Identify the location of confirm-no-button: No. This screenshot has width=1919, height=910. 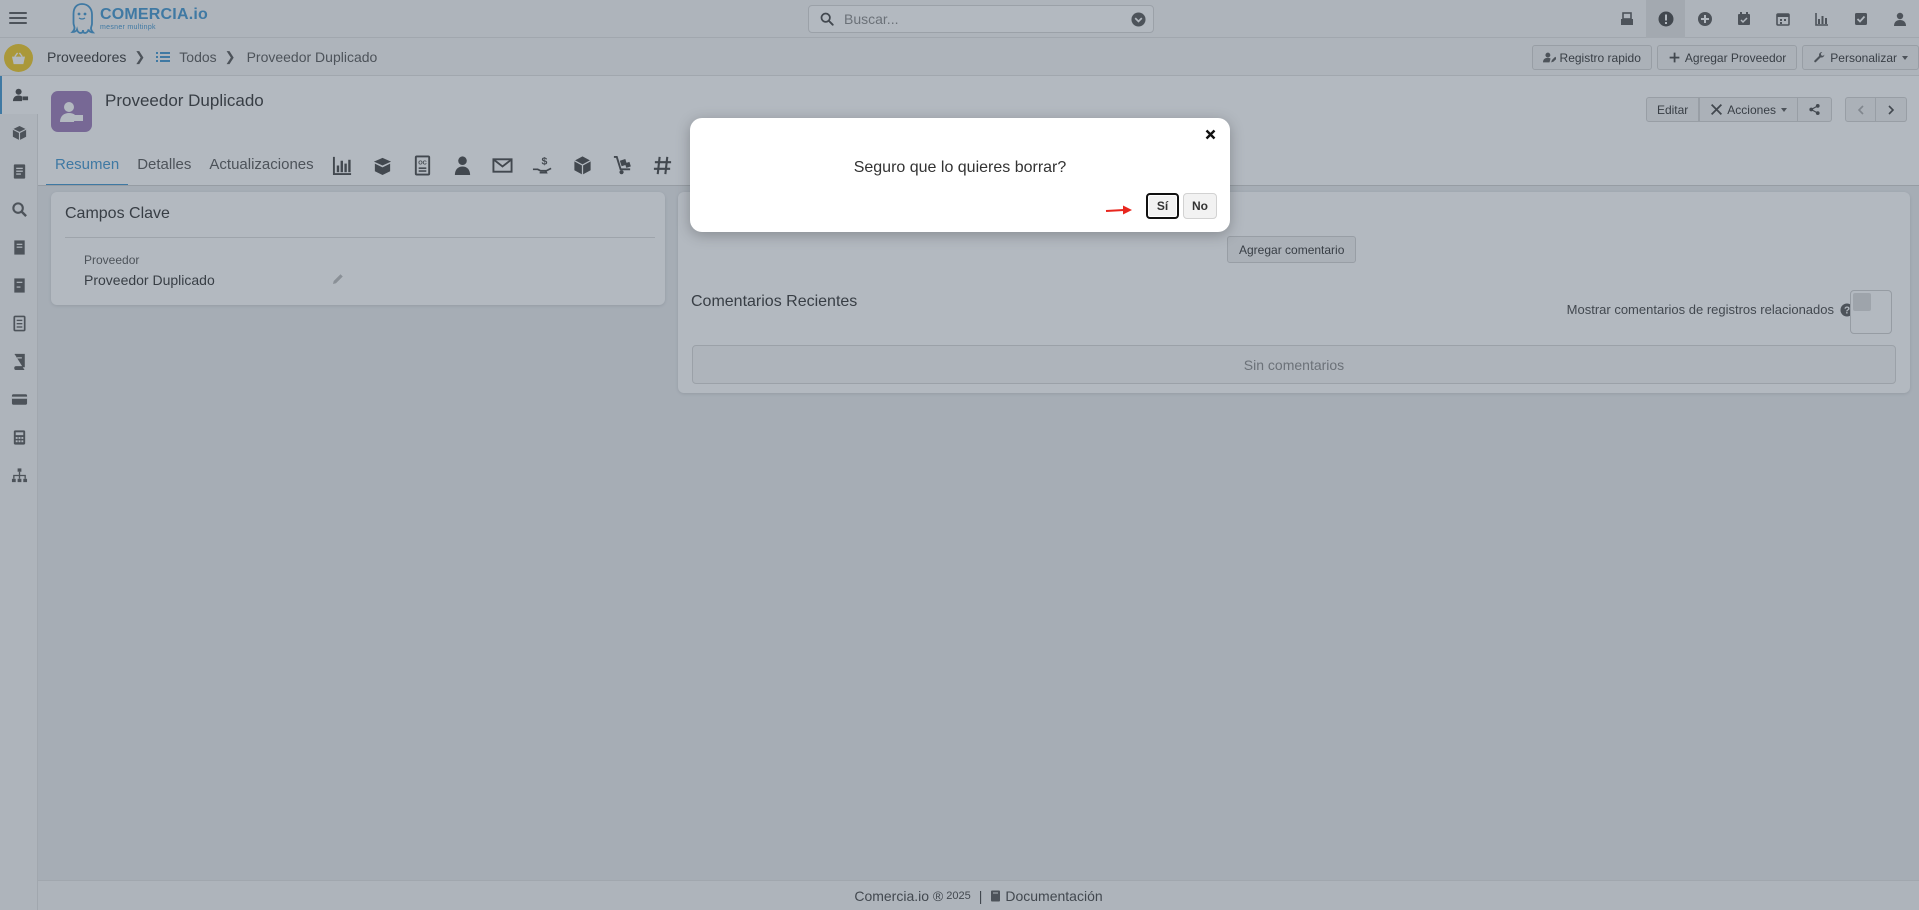
(1200, 206).